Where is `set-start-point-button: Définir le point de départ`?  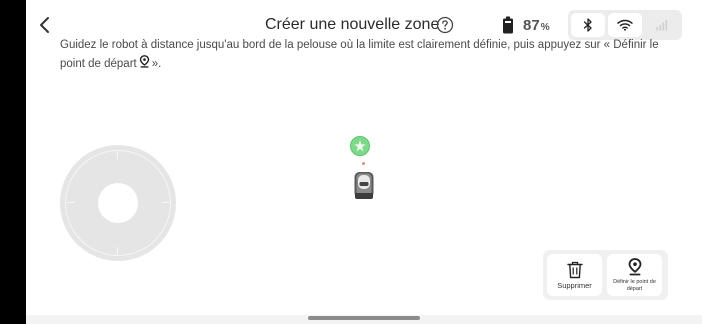 set-start-point-button: Définir le point de départ is located at coordinates (634, 275).